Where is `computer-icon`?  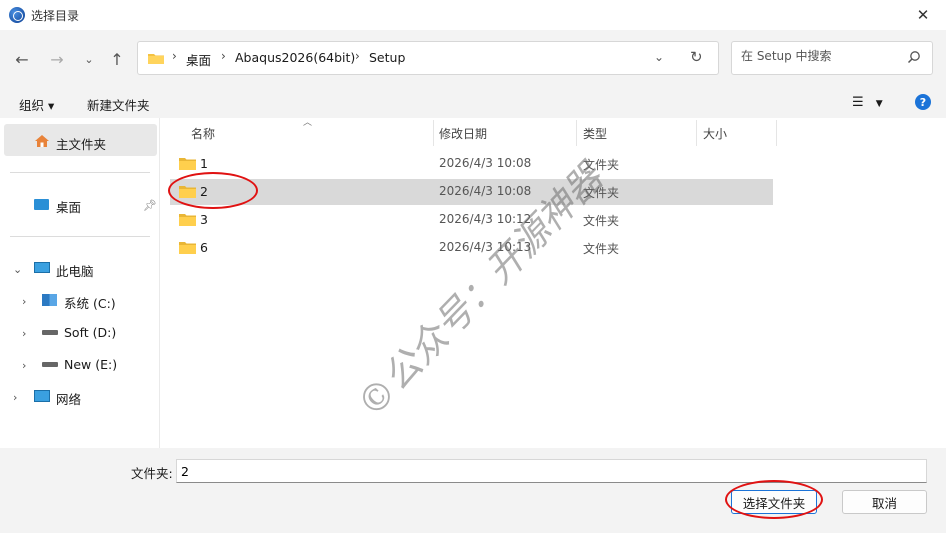
computer-icon is located at coordinates (42, 267).